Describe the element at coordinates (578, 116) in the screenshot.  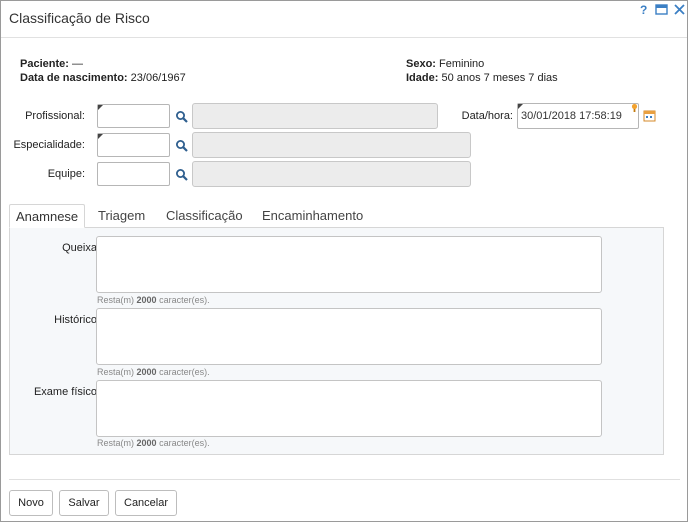
I see `datetime-input: 30/01/2018 17:58:19` at that location.